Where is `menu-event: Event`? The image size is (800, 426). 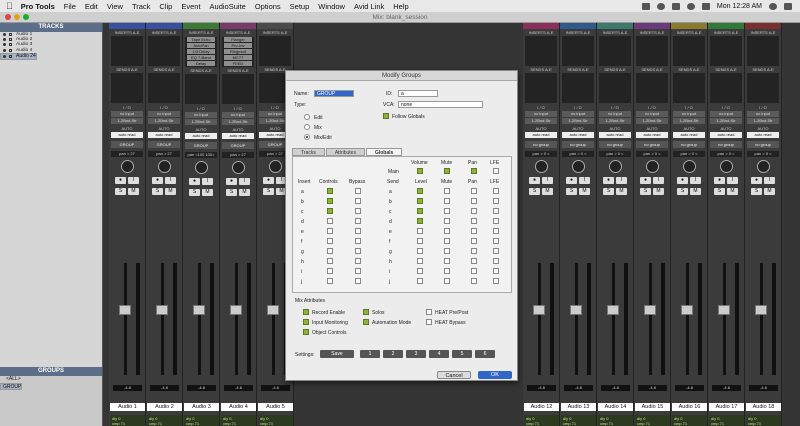
menu-event: Event is located at coordinates (190, 6).